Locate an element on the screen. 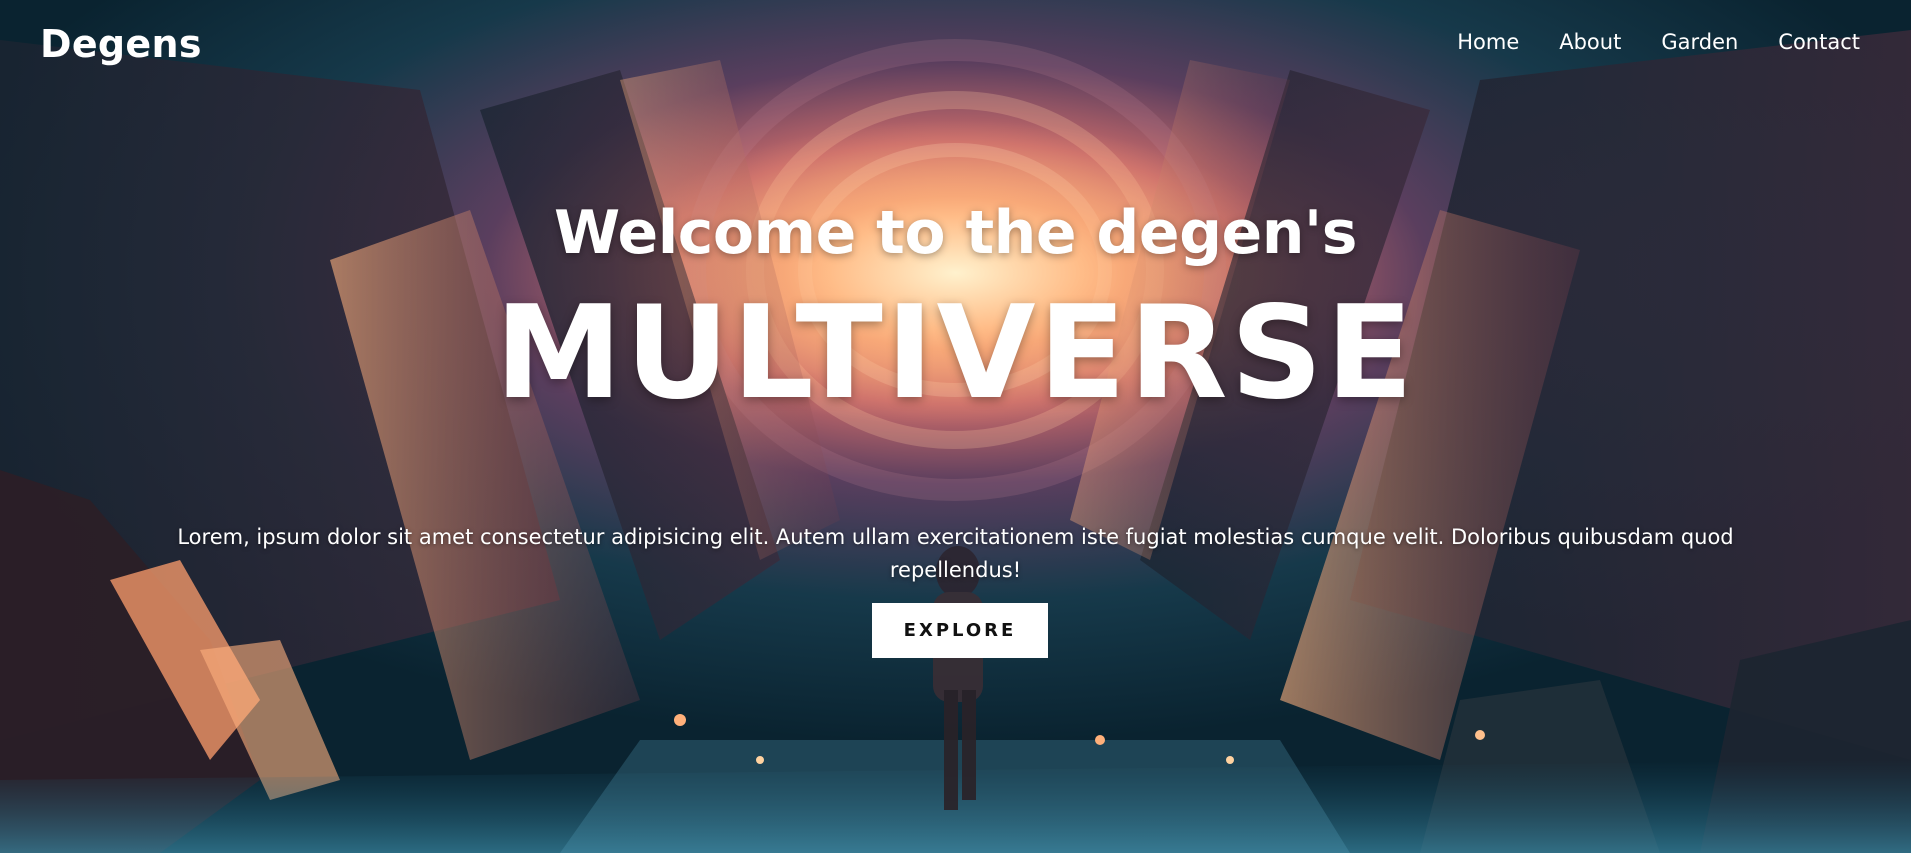 The image size is (1911, 853). nav-menu: Home About Garden Contact is located at coordinates (1658, 42).